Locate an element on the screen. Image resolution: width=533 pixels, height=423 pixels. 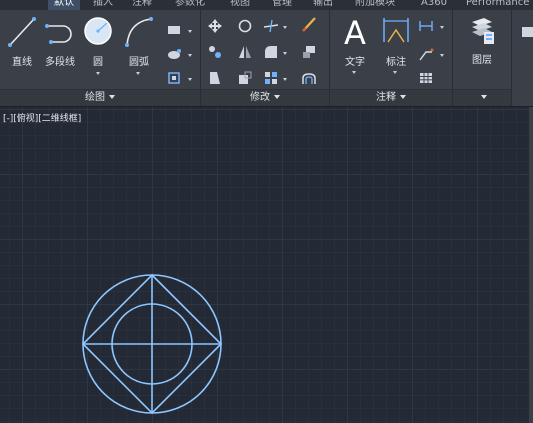
layers-tool-label: 图层 is located at coordinates (482, 60).